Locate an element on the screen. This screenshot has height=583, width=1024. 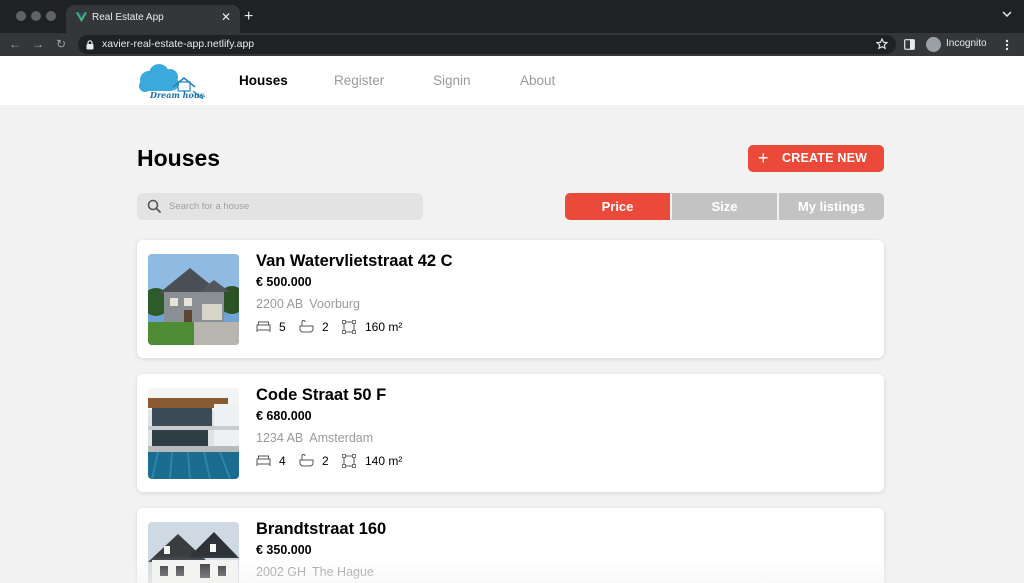
listing-zip: 1234 AB is located at coordinates (280, 438).